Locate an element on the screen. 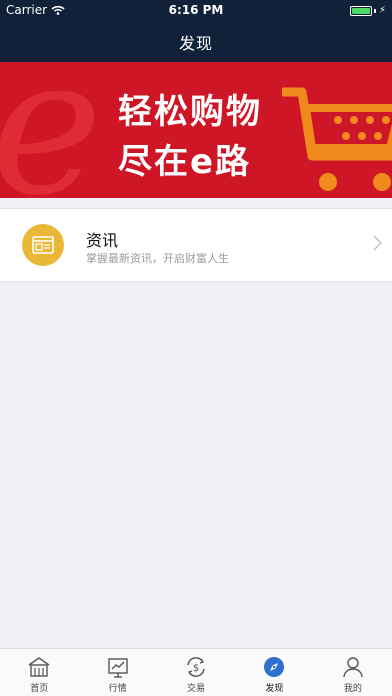 This screenshot has height=696, width=392. tab-bar: 首页 行情 $ 交易 发现 我的 is located at coordinates (196, 672).